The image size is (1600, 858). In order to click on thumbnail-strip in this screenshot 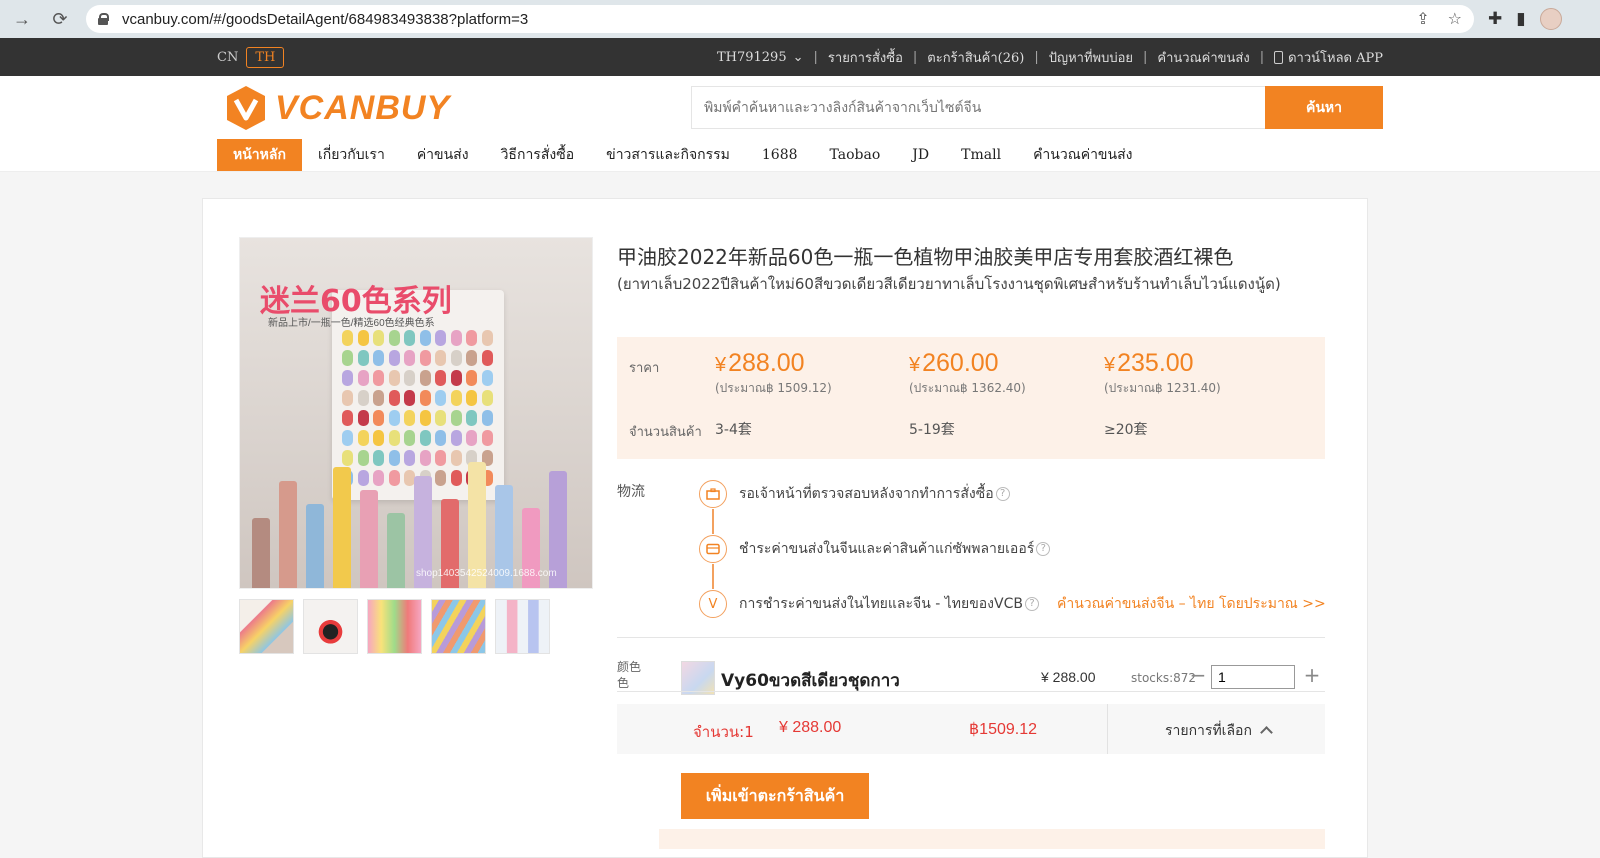, I will do `click(394, 626)`.